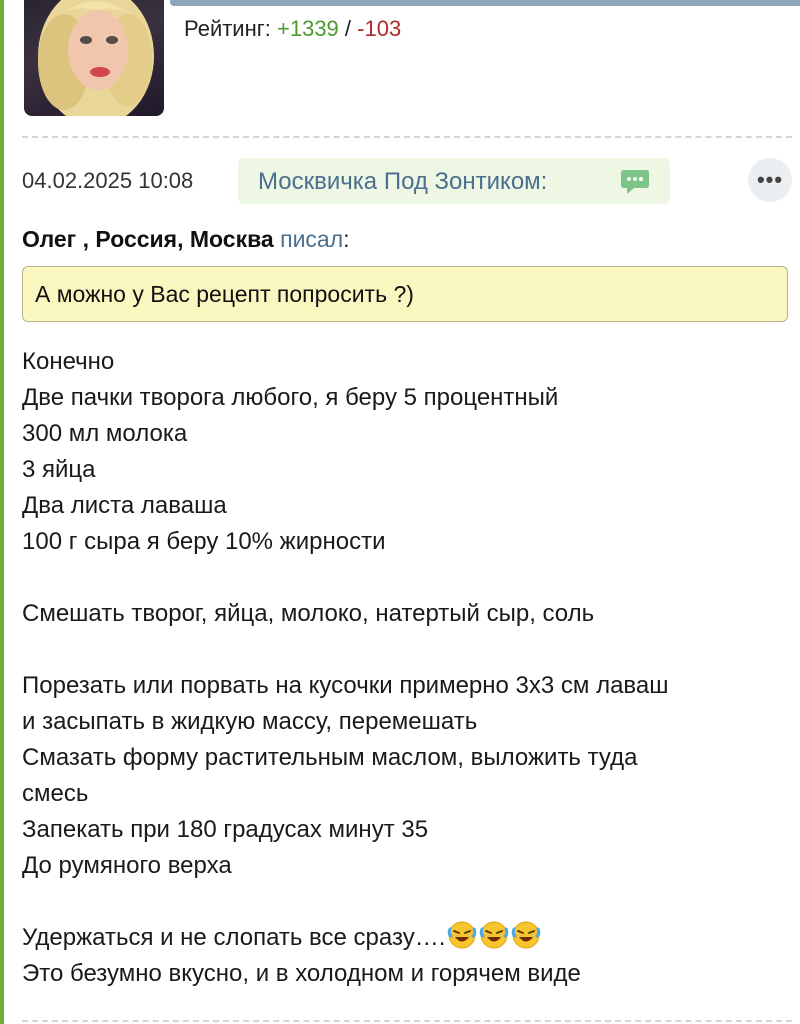 The height and width of the screenshot is (1024, 800). I want to click on rating-negative: -103, so click(379, 28).